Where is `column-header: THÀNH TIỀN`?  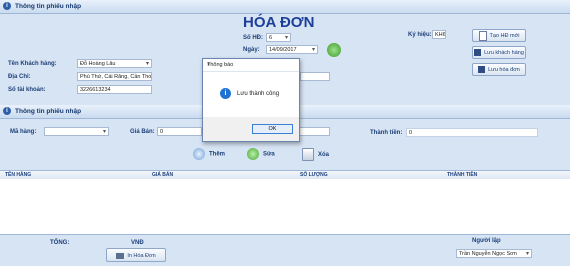 column-header: THÀNH TIỀN is located at coordinates (462, 175).